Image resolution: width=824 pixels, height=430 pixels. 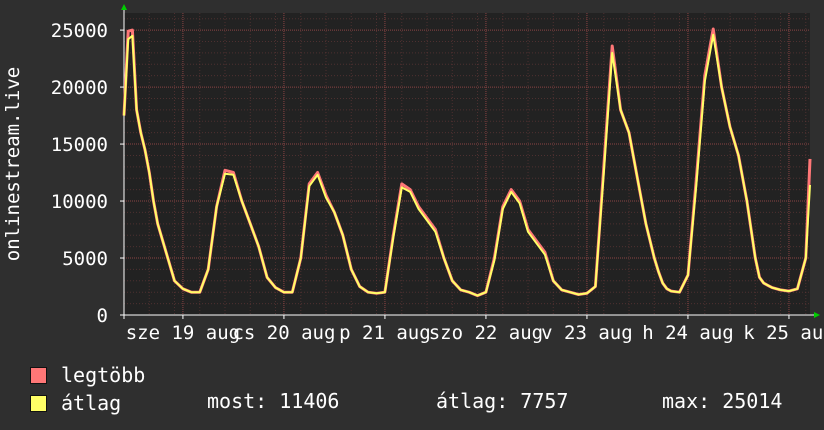 What do you see at coordinates (783, 333) in the screenshot?
I see `x-tick-label: k 25 aug` at bounding box center [783, 333].